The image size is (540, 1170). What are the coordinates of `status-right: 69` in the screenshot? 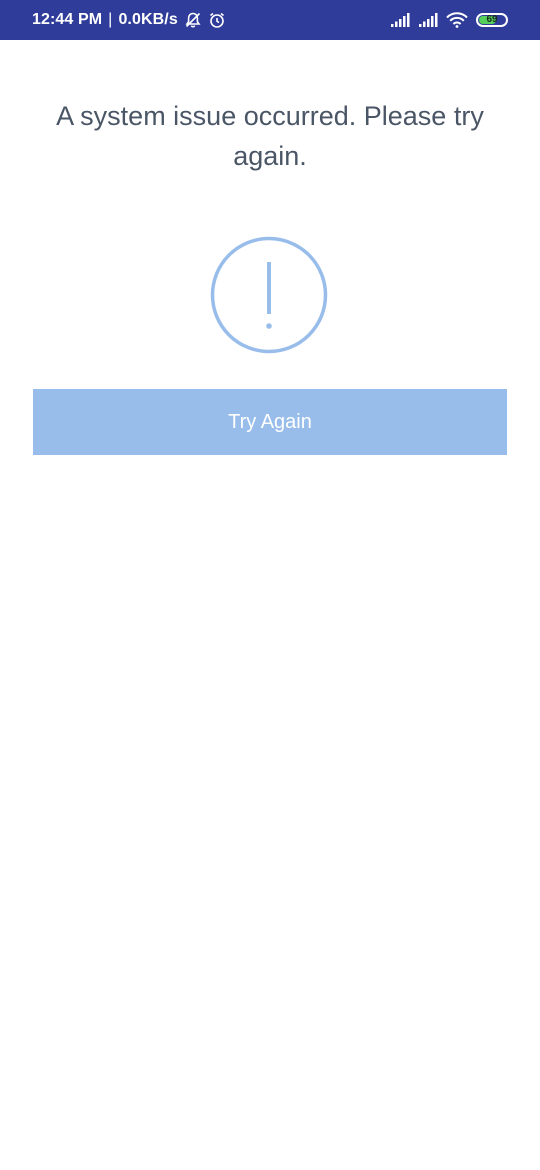 It's located at (449, 20).